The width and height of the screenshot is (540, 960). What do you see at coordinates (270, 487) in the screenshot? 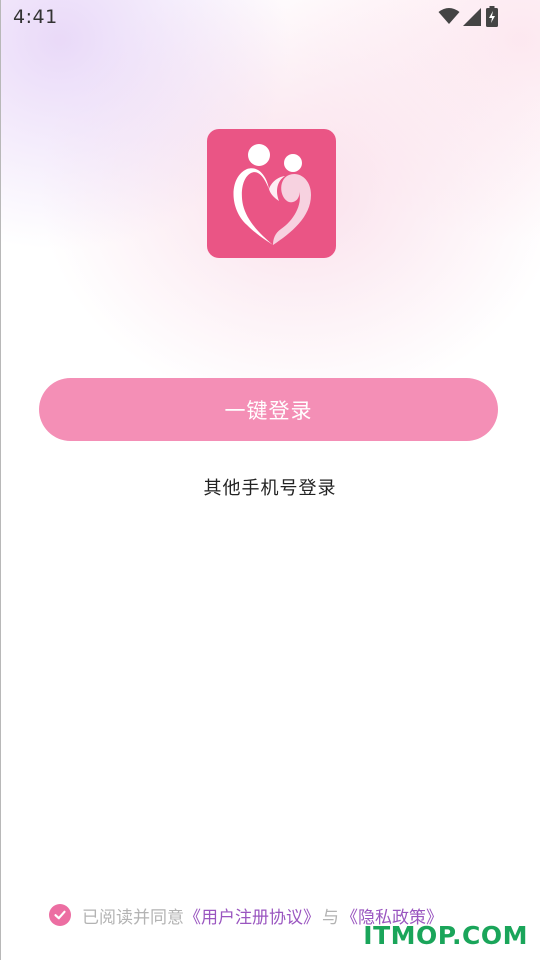
I see `other-phone-login-link: 其他手机号登录` at bounding box center [270, 487].